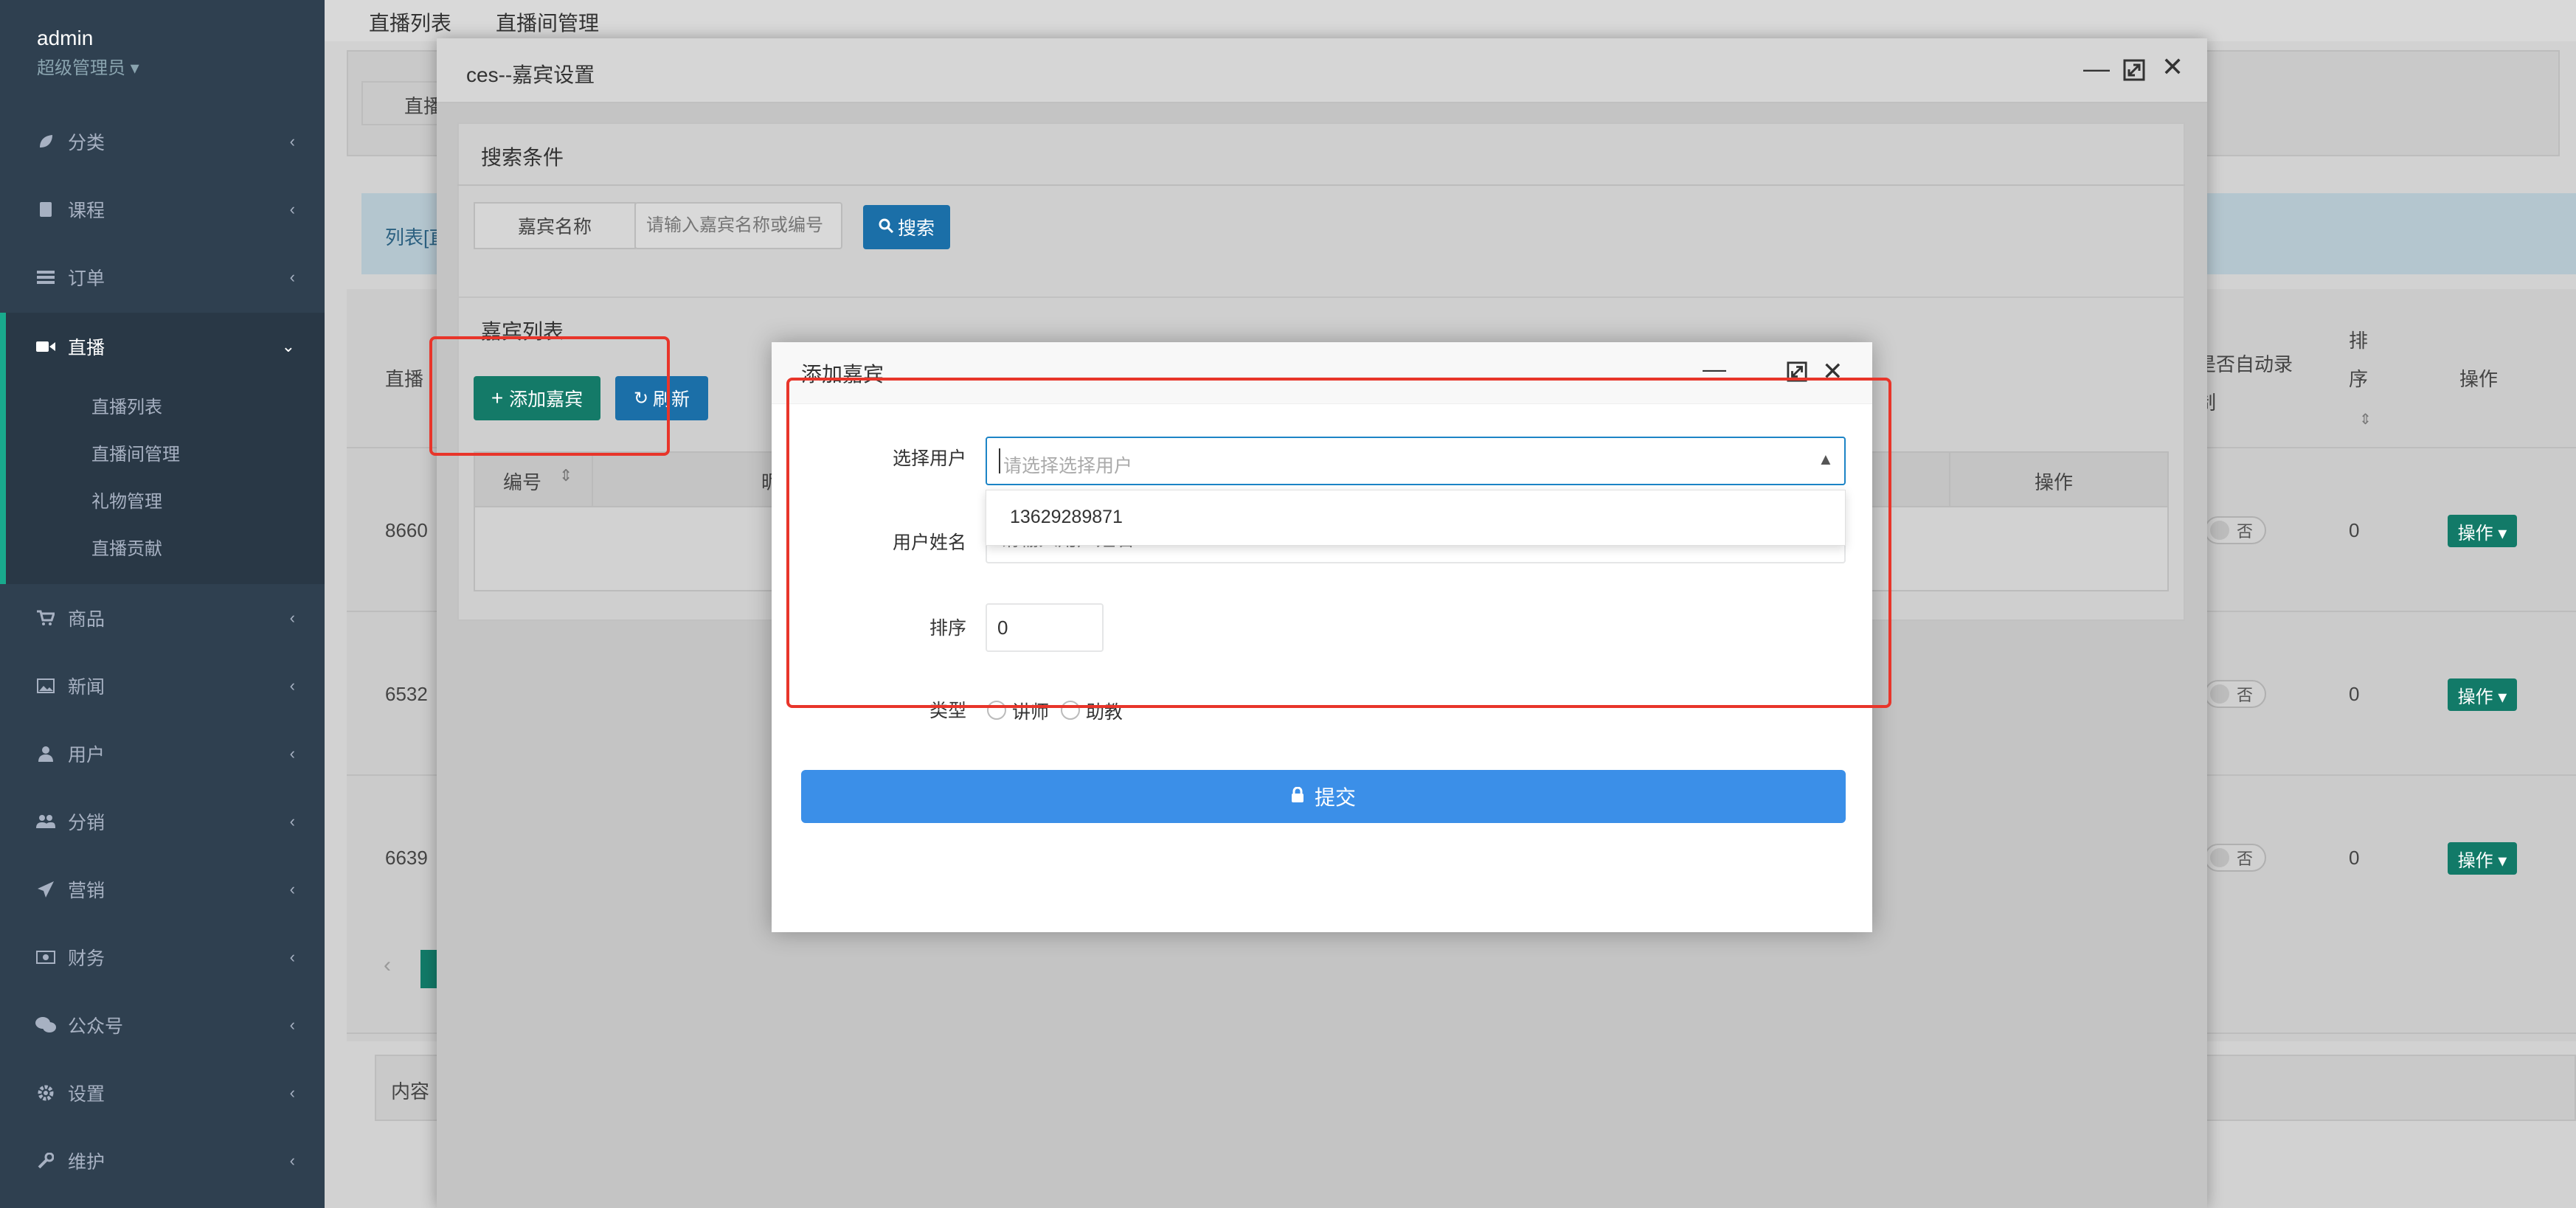 This screenshot has width=2576, height=1208. Describe the element at coordinates (127, 405) in the screenshot. I see `submenu-item-live-list: 直播列表` at that location.